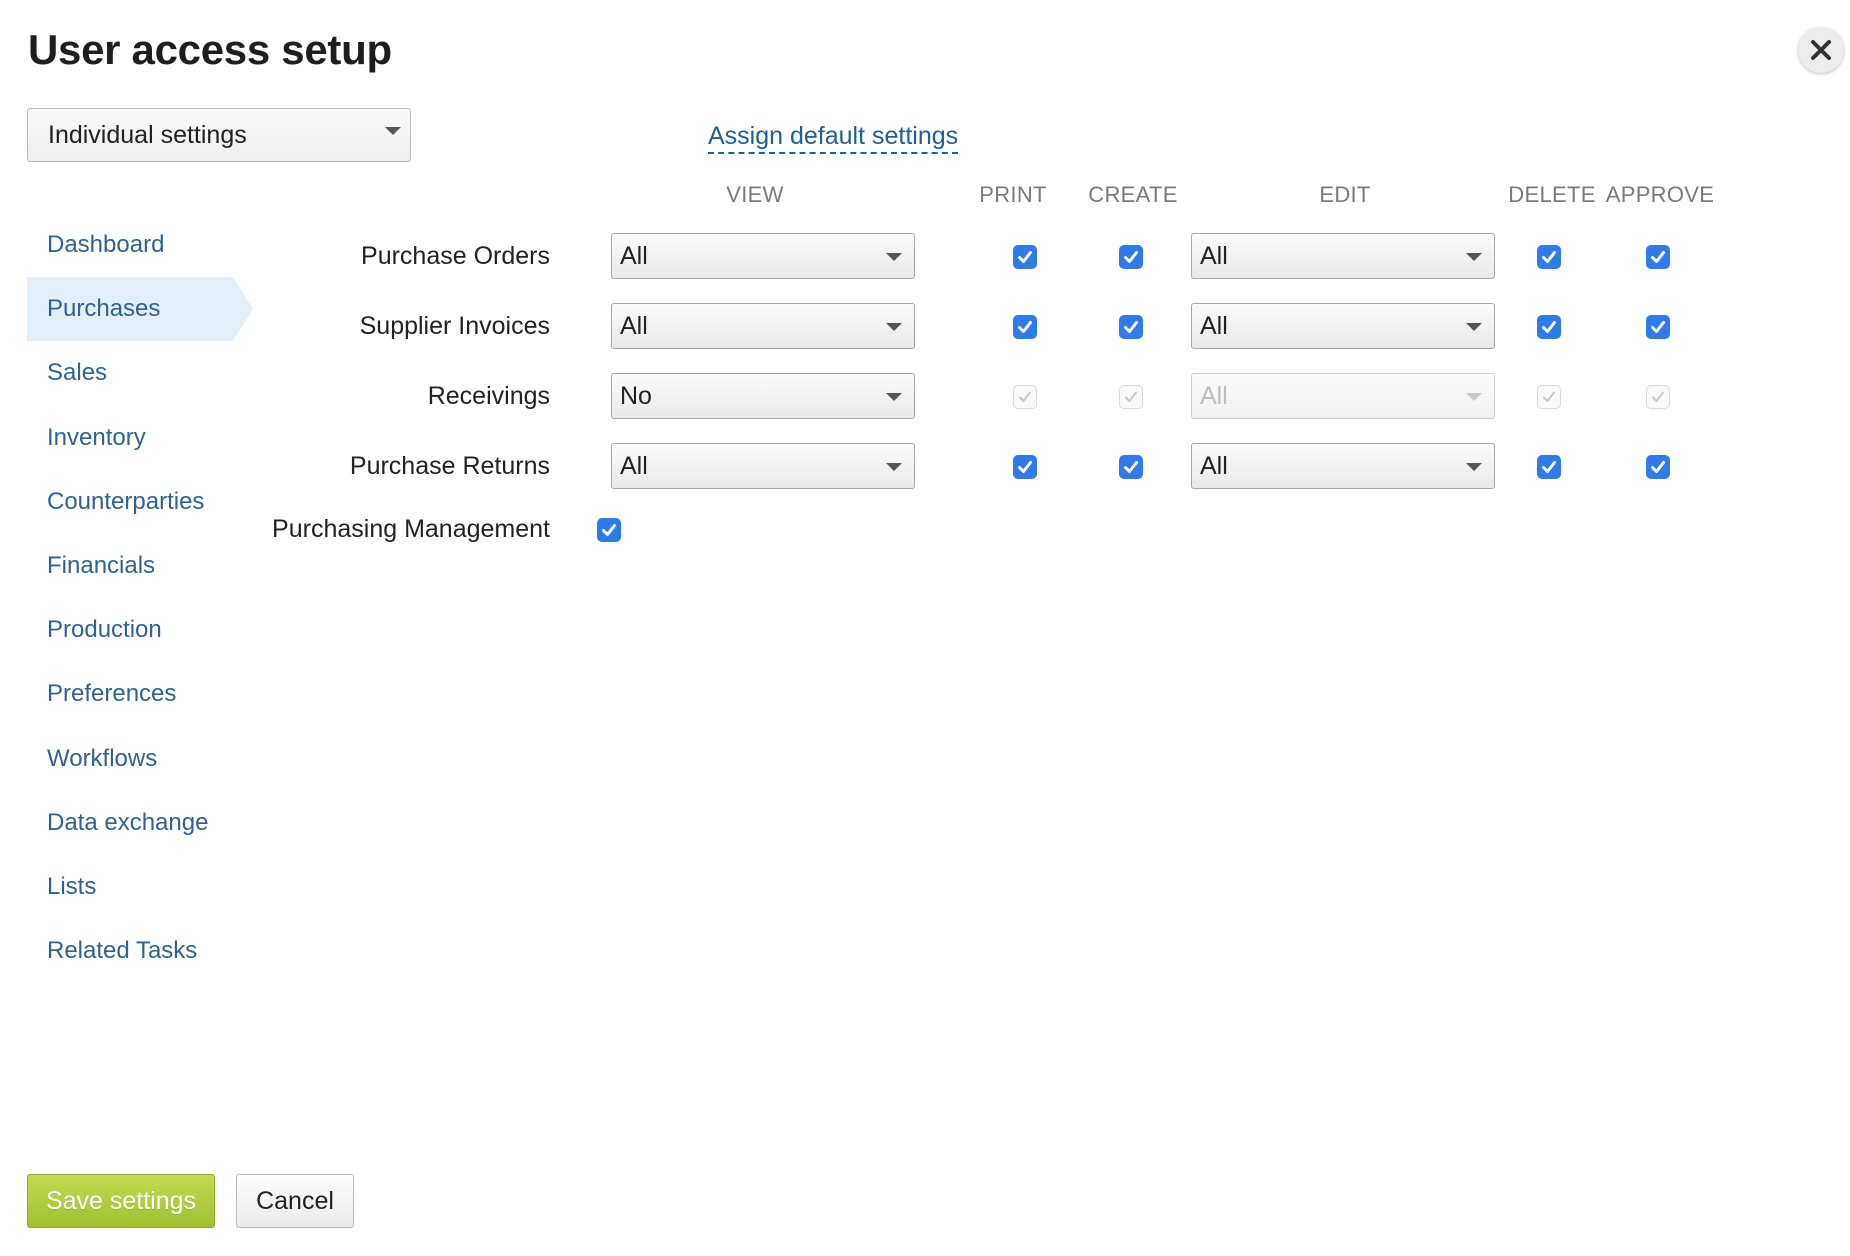  Describe the element at coordinates (1133, 194) in the screenshot. I see `column-header-create: CREATE` at that location.